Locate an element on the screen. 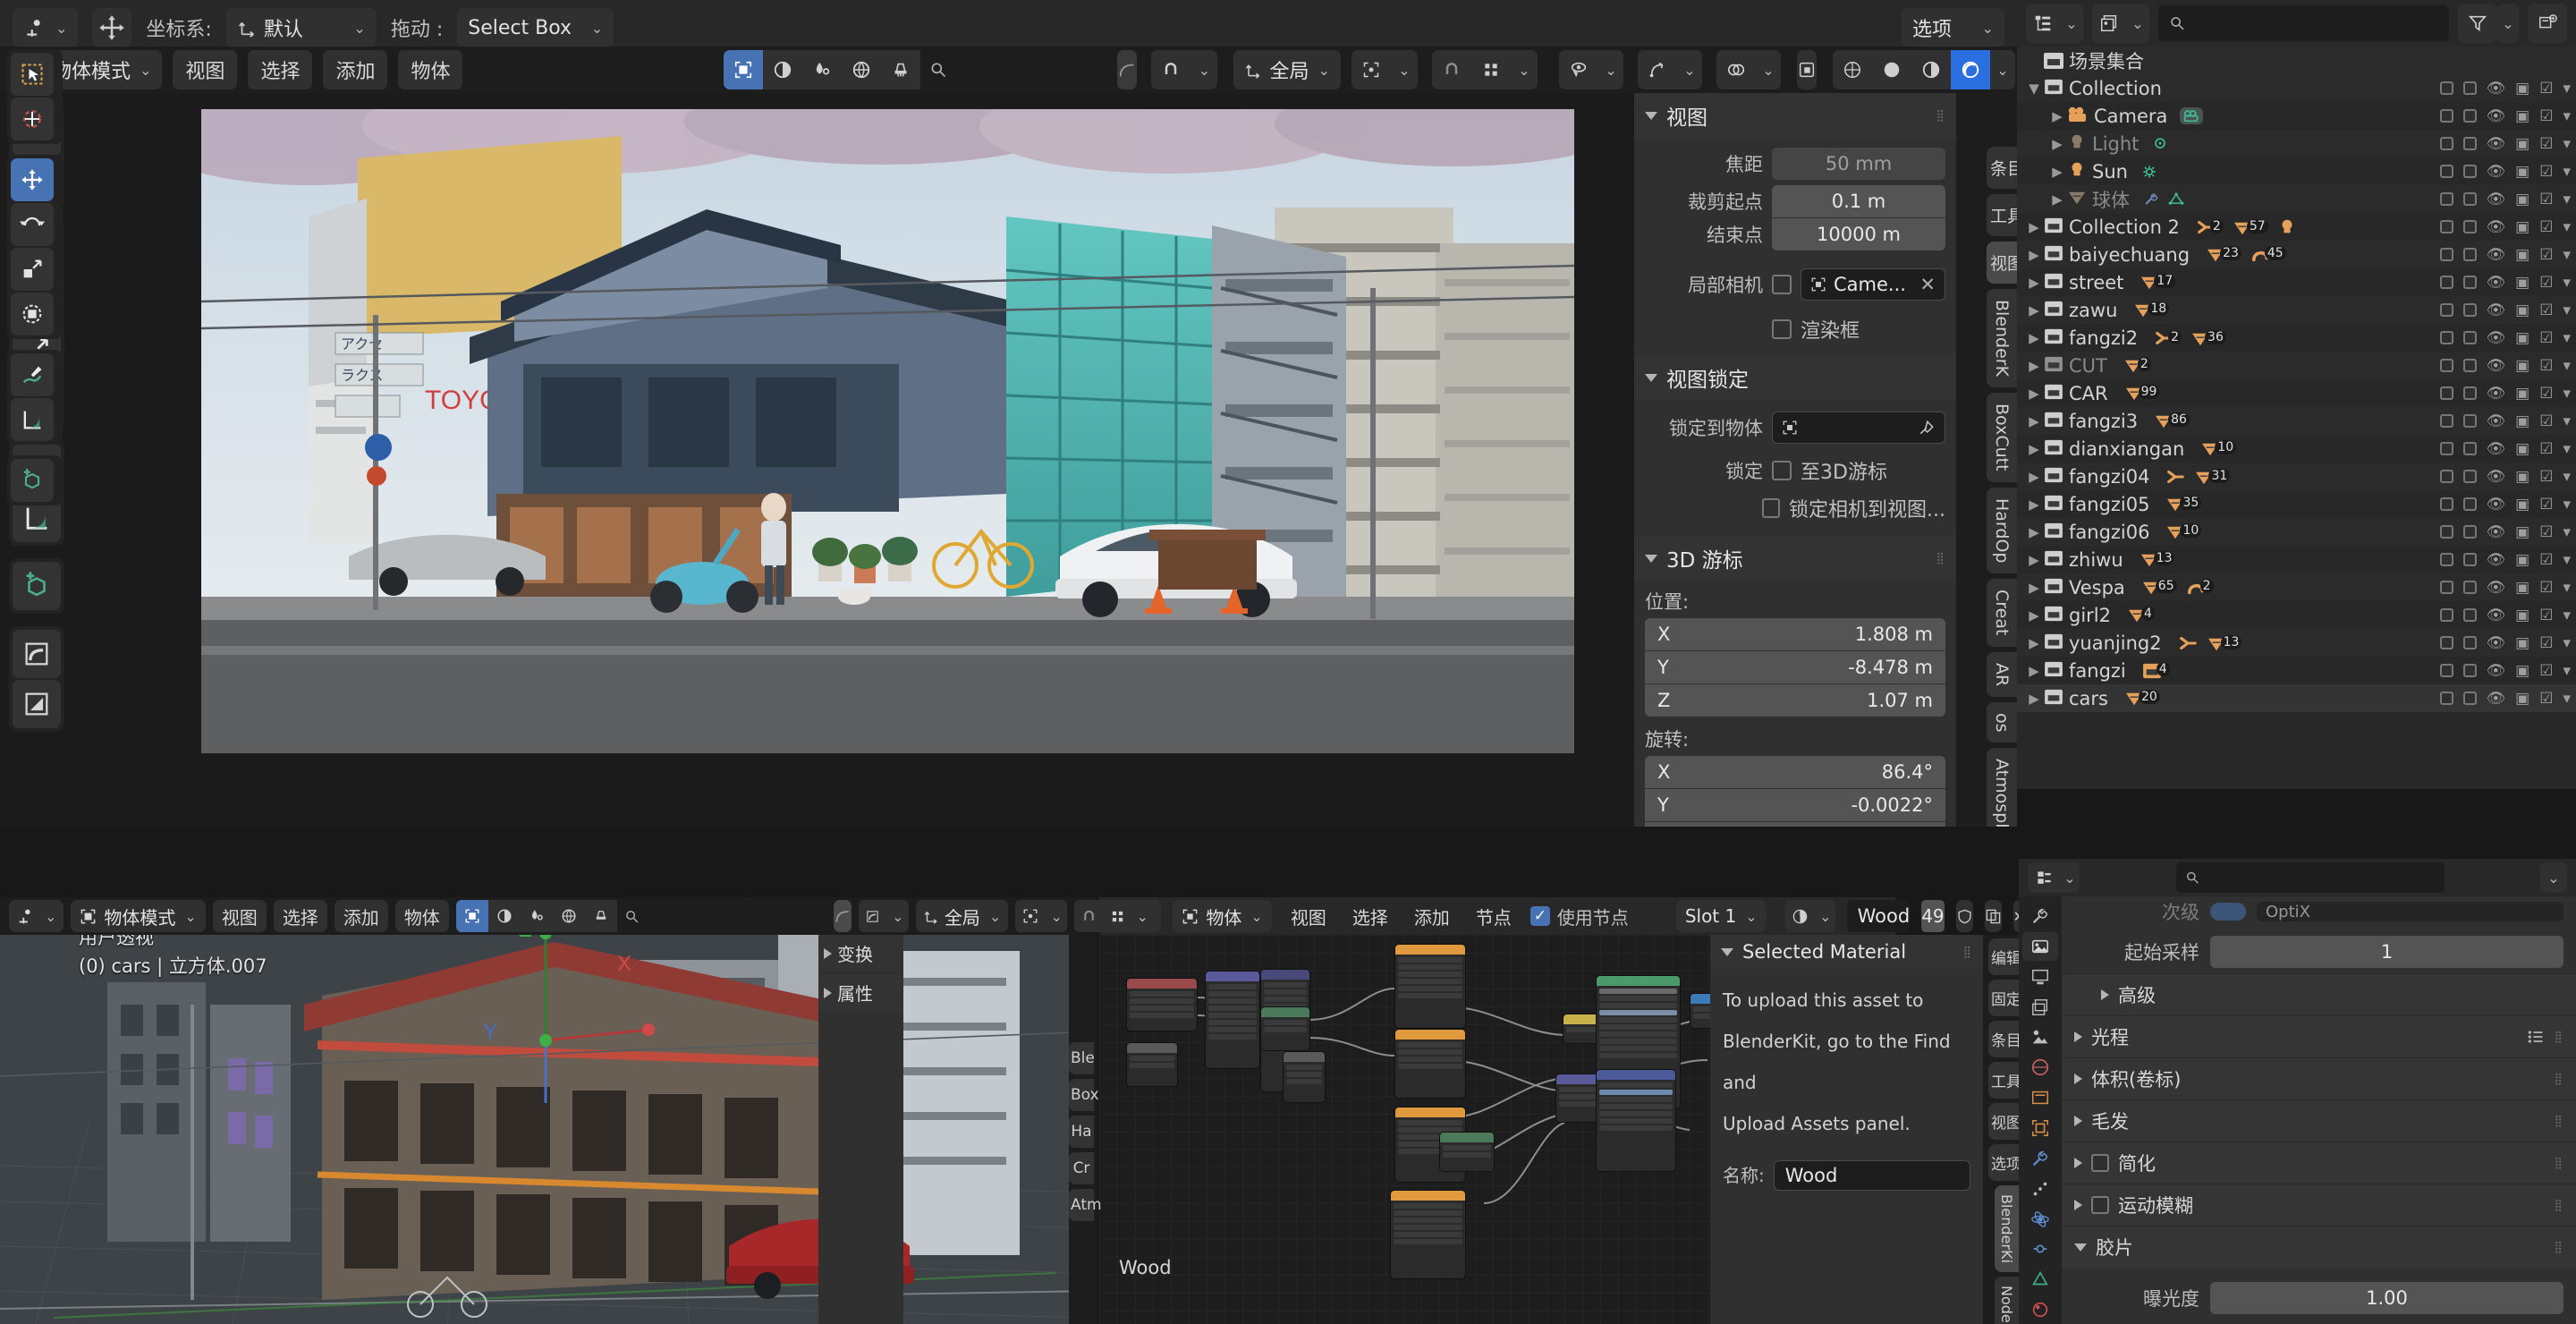  tab-constraints is located at coordinates (2040, 1249).